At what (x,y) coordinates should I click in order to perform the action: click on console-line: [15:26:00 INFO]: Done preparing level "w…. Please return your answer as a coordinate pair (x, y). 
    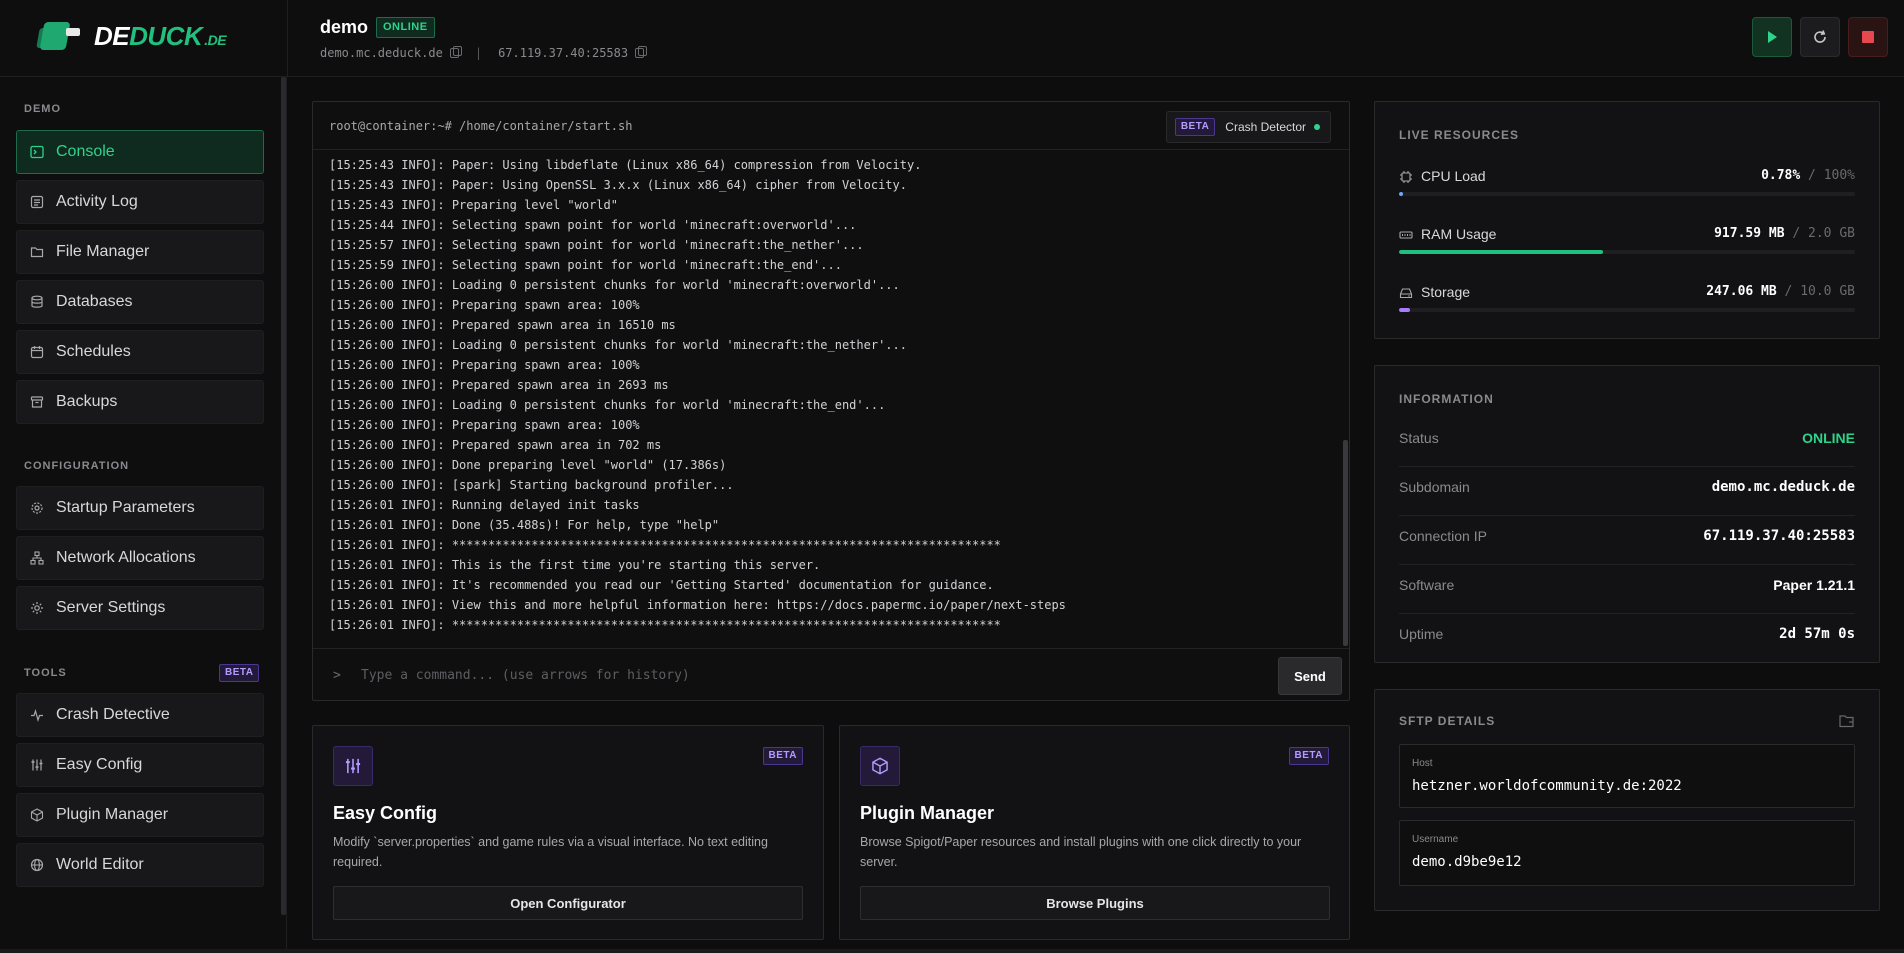
    Looking at the image, I should click on (528, 465).